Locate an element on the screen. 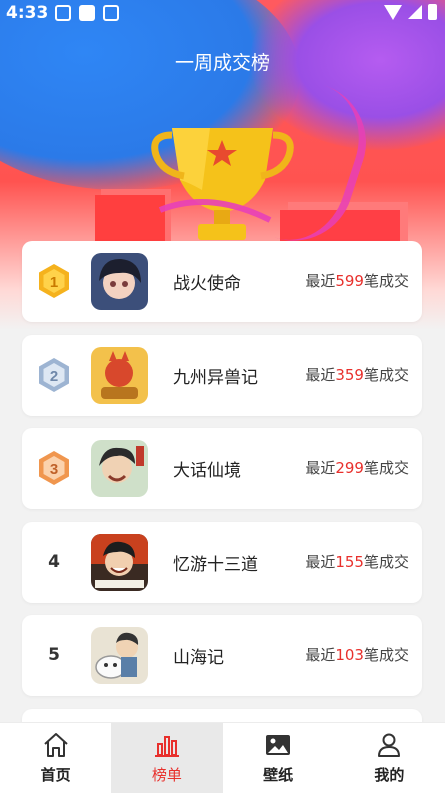 The height and width of the screenshot is (793, 445). ranking-row: 2 九州异兽记 最近359笔成交 is located at coordinates (222, 375).